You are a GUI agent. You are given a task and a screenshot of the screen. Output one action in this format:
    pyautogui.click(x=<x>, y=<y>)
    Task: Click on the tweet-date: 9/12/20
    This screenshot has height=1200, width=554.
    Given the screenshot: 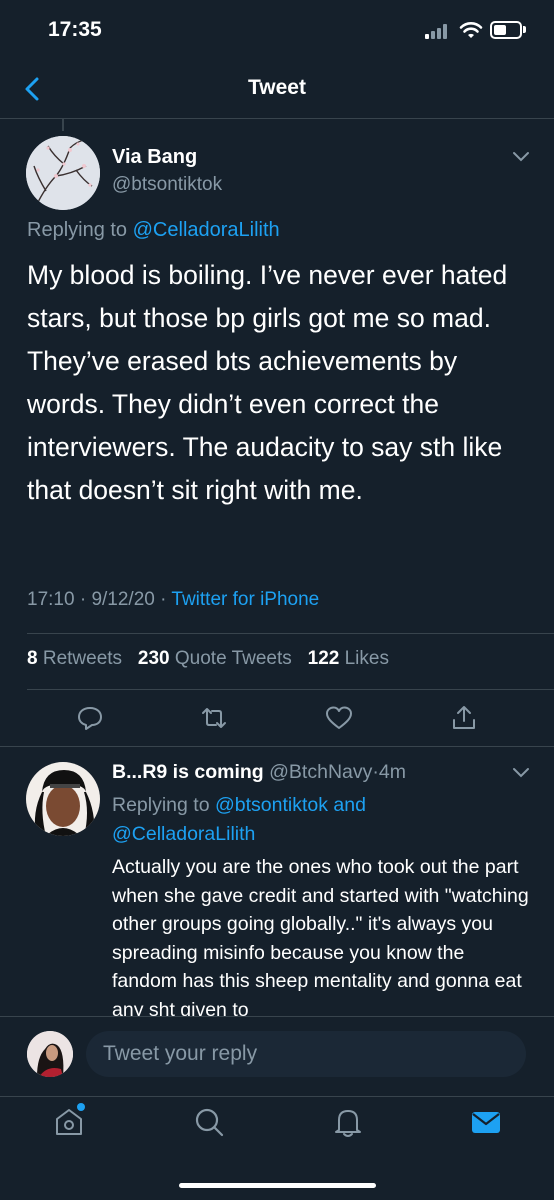 What is the action you would take?
    pyautogui.click(x=123, y=599)
    